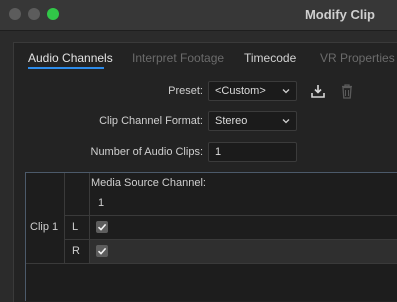 This screenshot has width=397, height=302. I want to click on title-bar: Modify Clip, so click(198, 15).